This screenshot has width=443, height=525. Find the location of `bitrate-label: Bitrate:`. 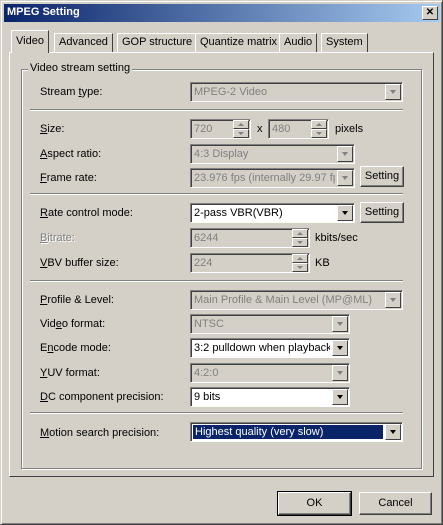

bitrate-label: Bitrate: is located at coordinates (57, 238).